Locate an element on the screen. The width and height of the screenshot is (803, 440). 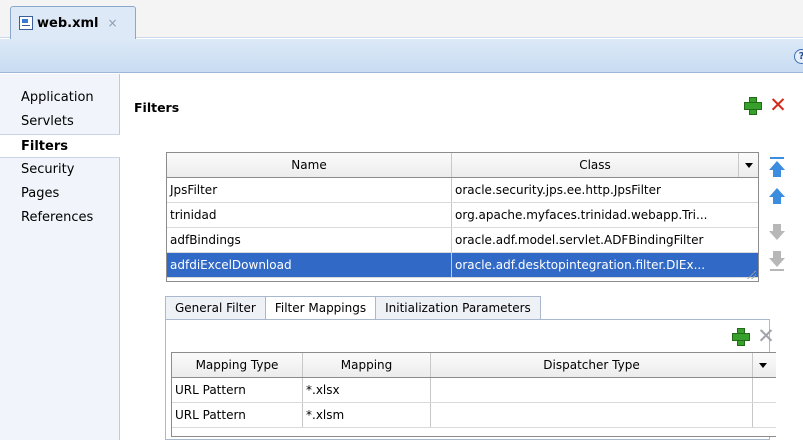
move-down-icon is located at coordinates (777, 231).